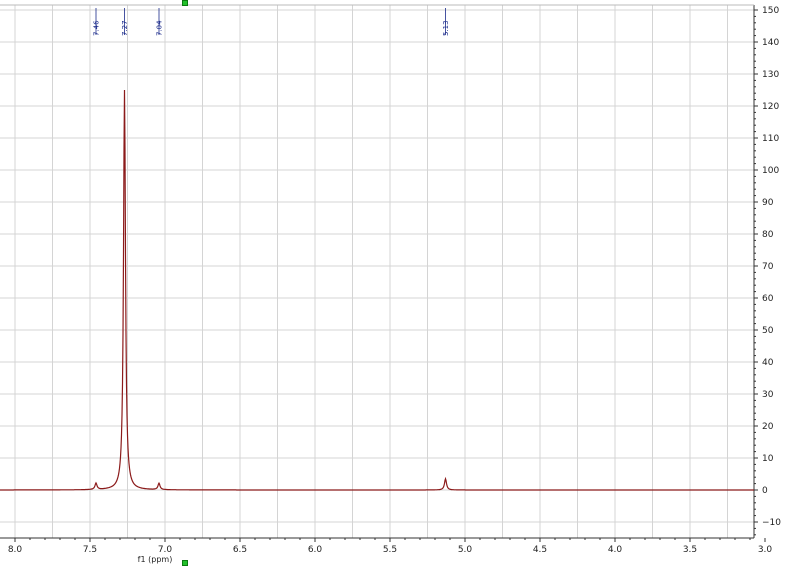 The height and width of the screenshot is (566, 800). Describe the element at coordinates (540, 550) in the screenshot. I see `x-tick-label: 4.5` at that location.